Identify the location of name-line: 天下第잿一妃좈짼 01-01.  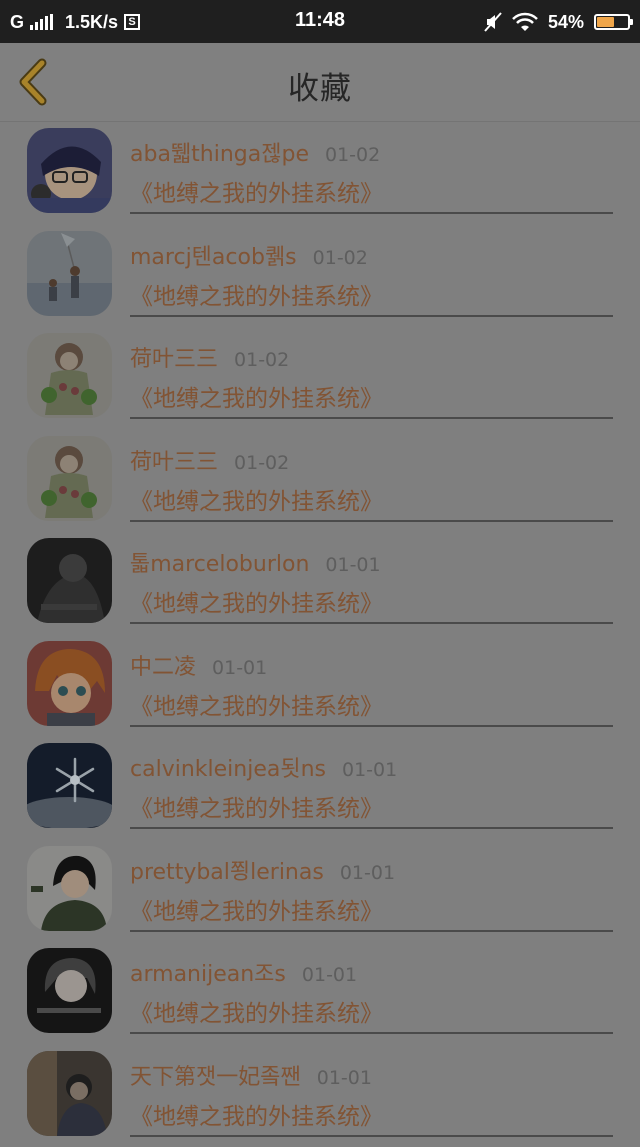
(370, 1075).